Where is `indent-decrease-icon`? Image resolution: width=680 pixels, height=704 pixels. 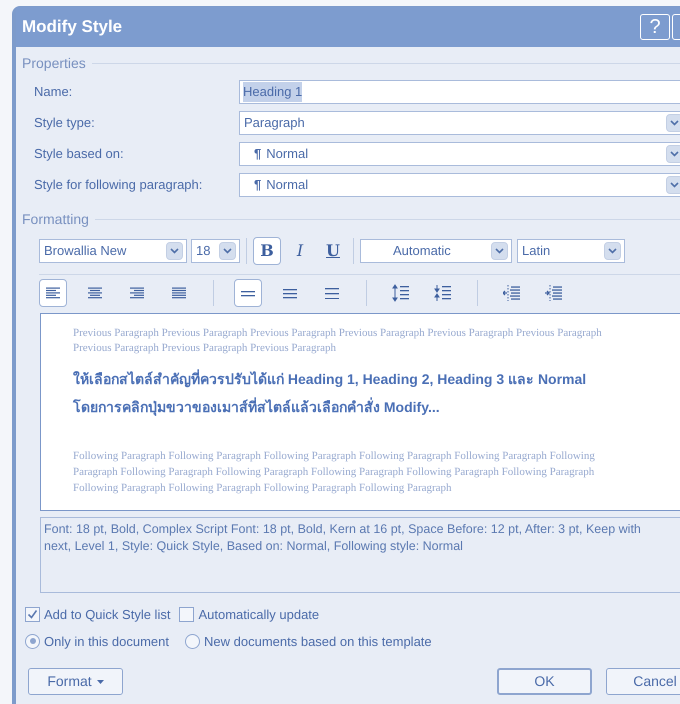 indent-decrease-icon is located at coordinates (512, 293).